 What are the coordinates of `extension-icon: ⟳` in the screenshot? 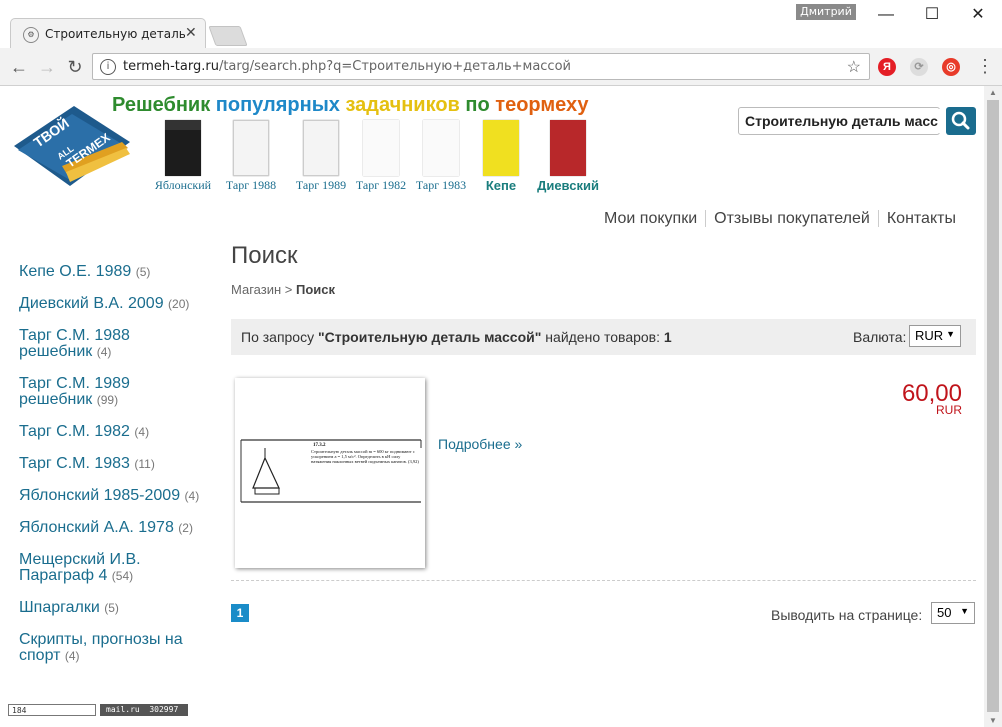 It's located at (919, 67).